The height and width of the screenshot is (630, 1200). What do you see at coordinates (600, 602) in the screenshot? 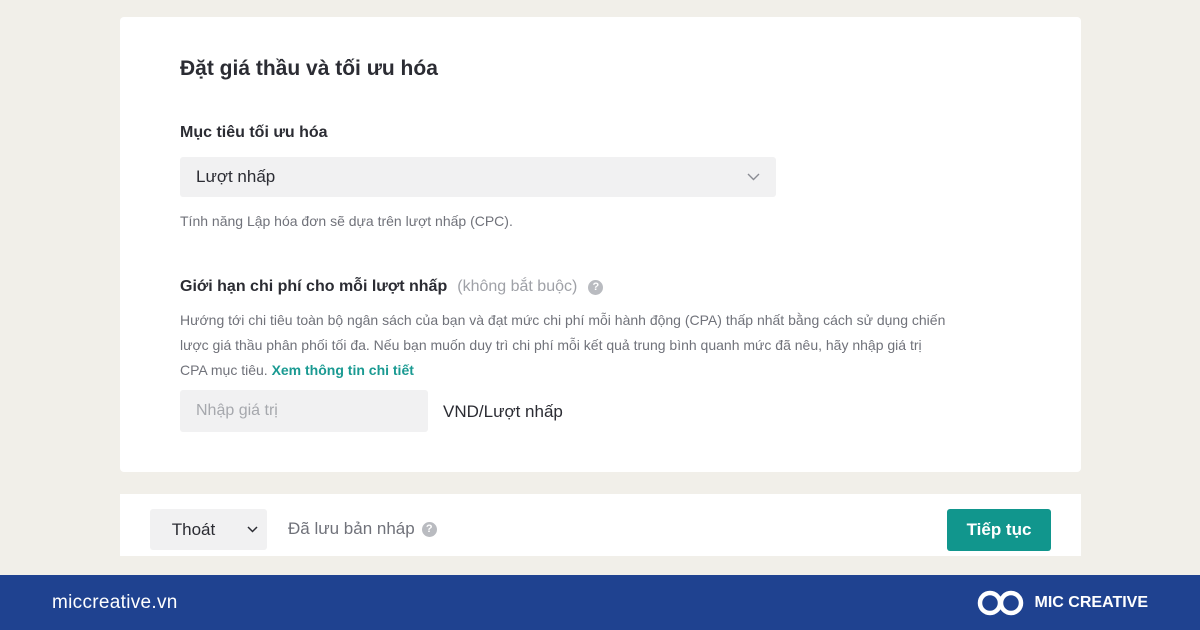
I see `brand-bar: miccreative.vn MIC CREATIVE` at bounding box center [600, 602].